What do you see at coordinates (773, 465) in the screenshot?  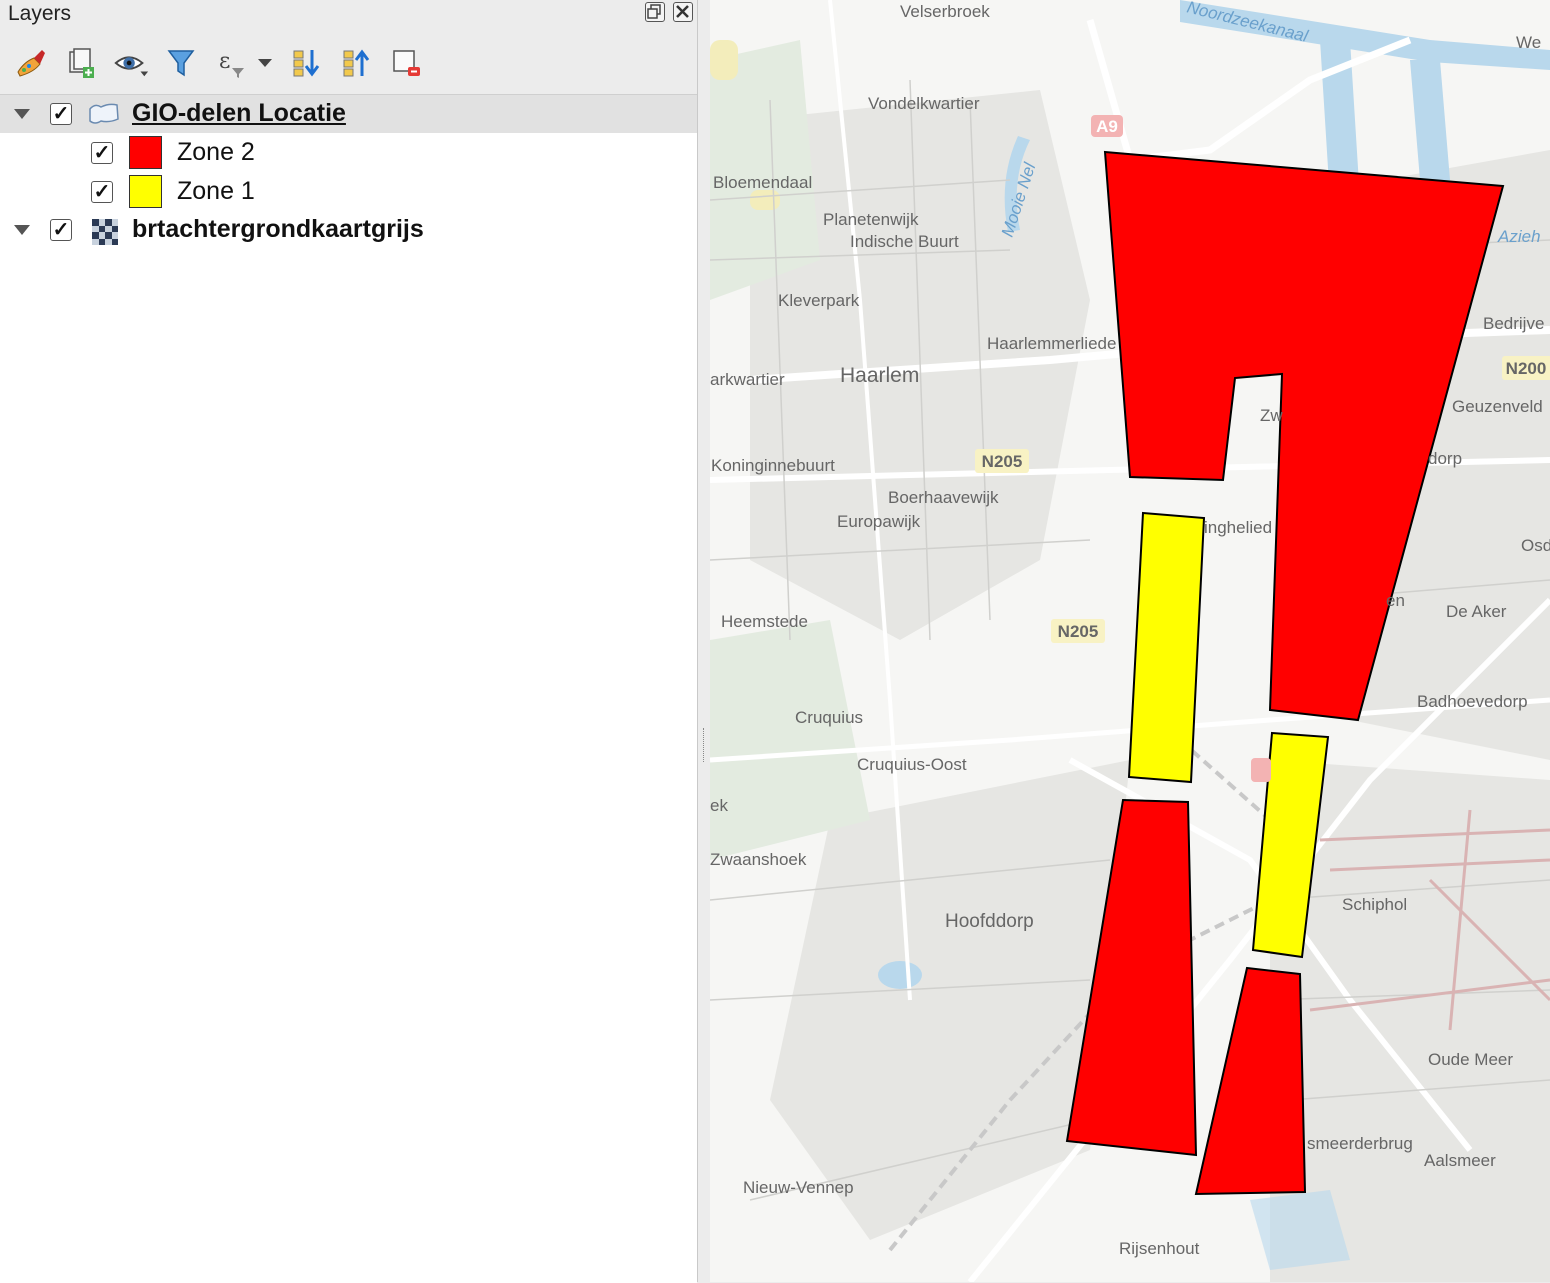 I see `place-label: Koninginnebuurt` at bounding box center [773, 465].